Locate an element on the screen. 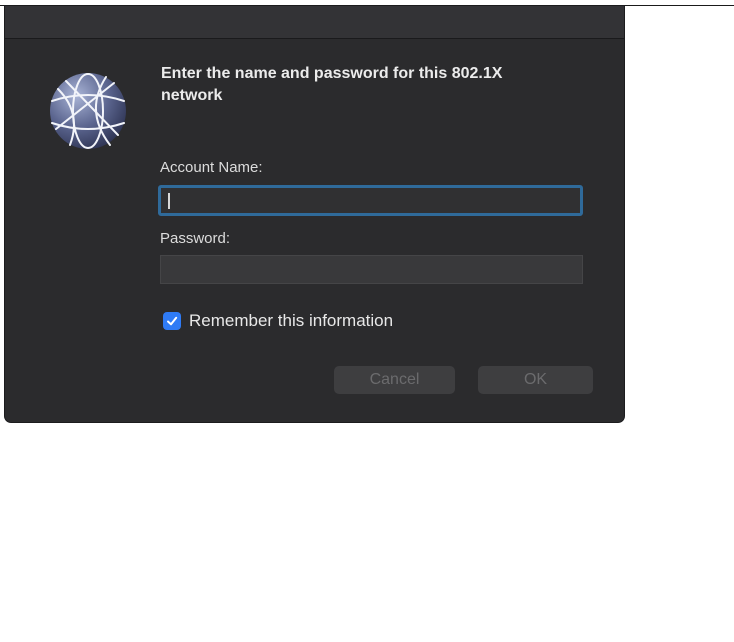 This screenshot has height=642, width=734. cancel-button: Cancel is located at coordinates (394, 380).